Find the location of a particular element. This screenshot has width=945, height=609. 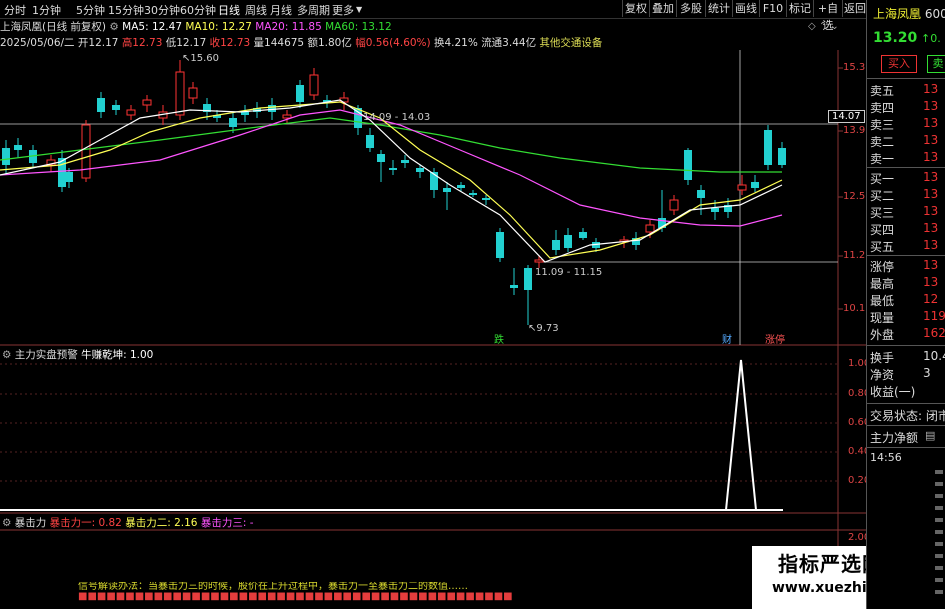

low-annotation: ↖9.73 is located at coordinates (543, 328).